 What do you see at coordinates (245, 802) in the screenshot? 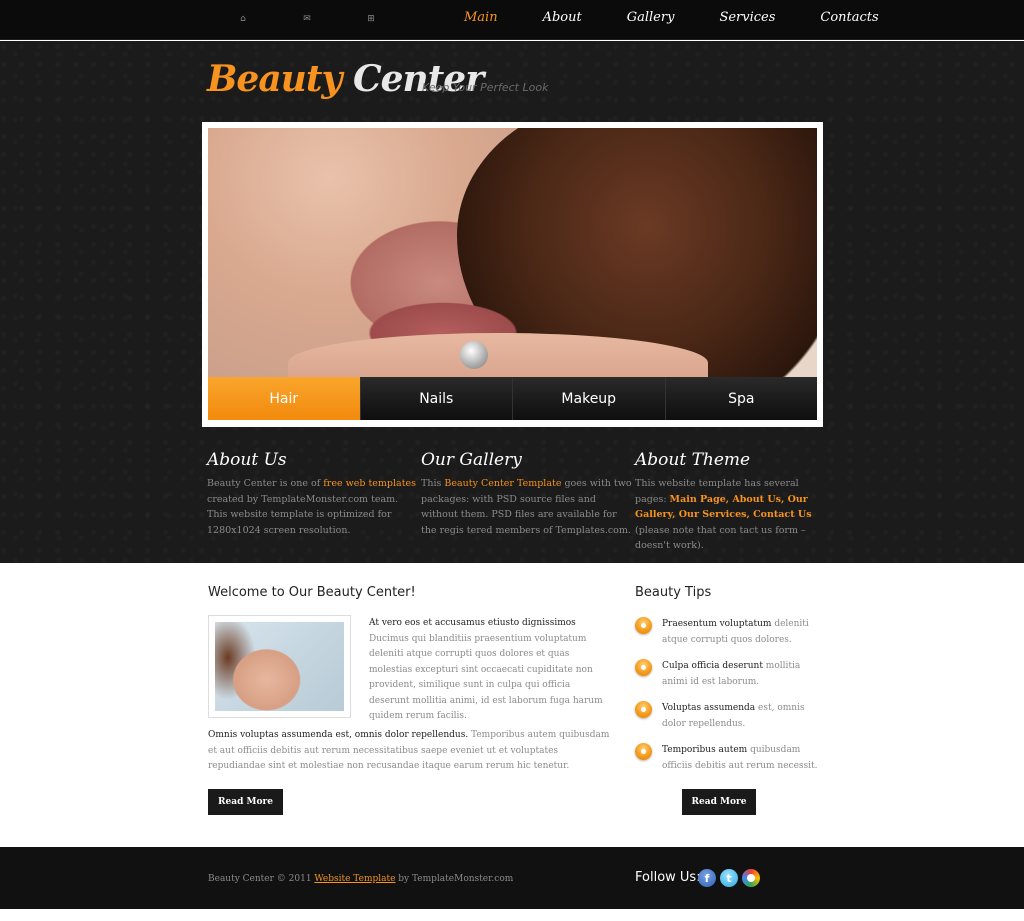
I see `read-more-button: Read More` at bounding box center [245, 802].